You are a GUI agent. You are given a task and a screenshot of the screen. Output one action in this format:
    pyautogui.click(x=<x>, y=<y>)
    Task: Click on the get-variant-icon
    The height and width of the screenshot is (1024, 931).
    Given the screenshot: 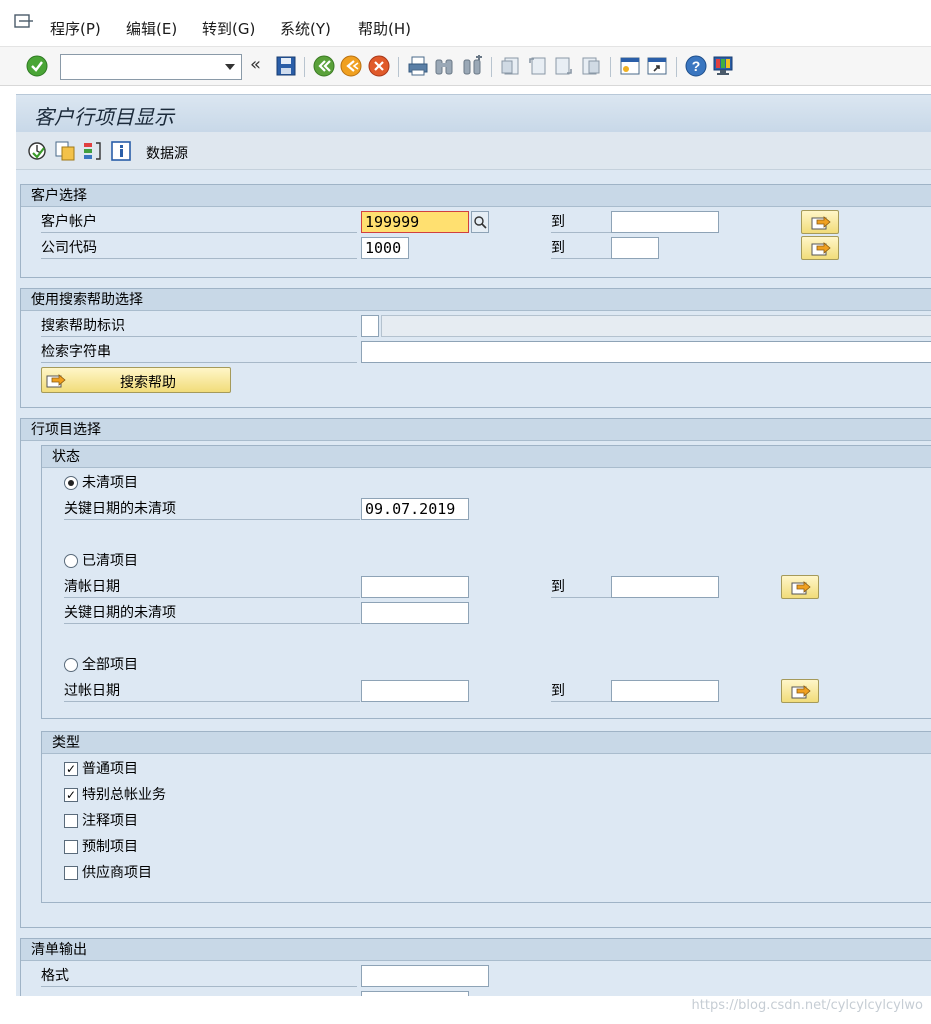 What is the action you would take?
    pyautogui.click(x=65, y=151)
    